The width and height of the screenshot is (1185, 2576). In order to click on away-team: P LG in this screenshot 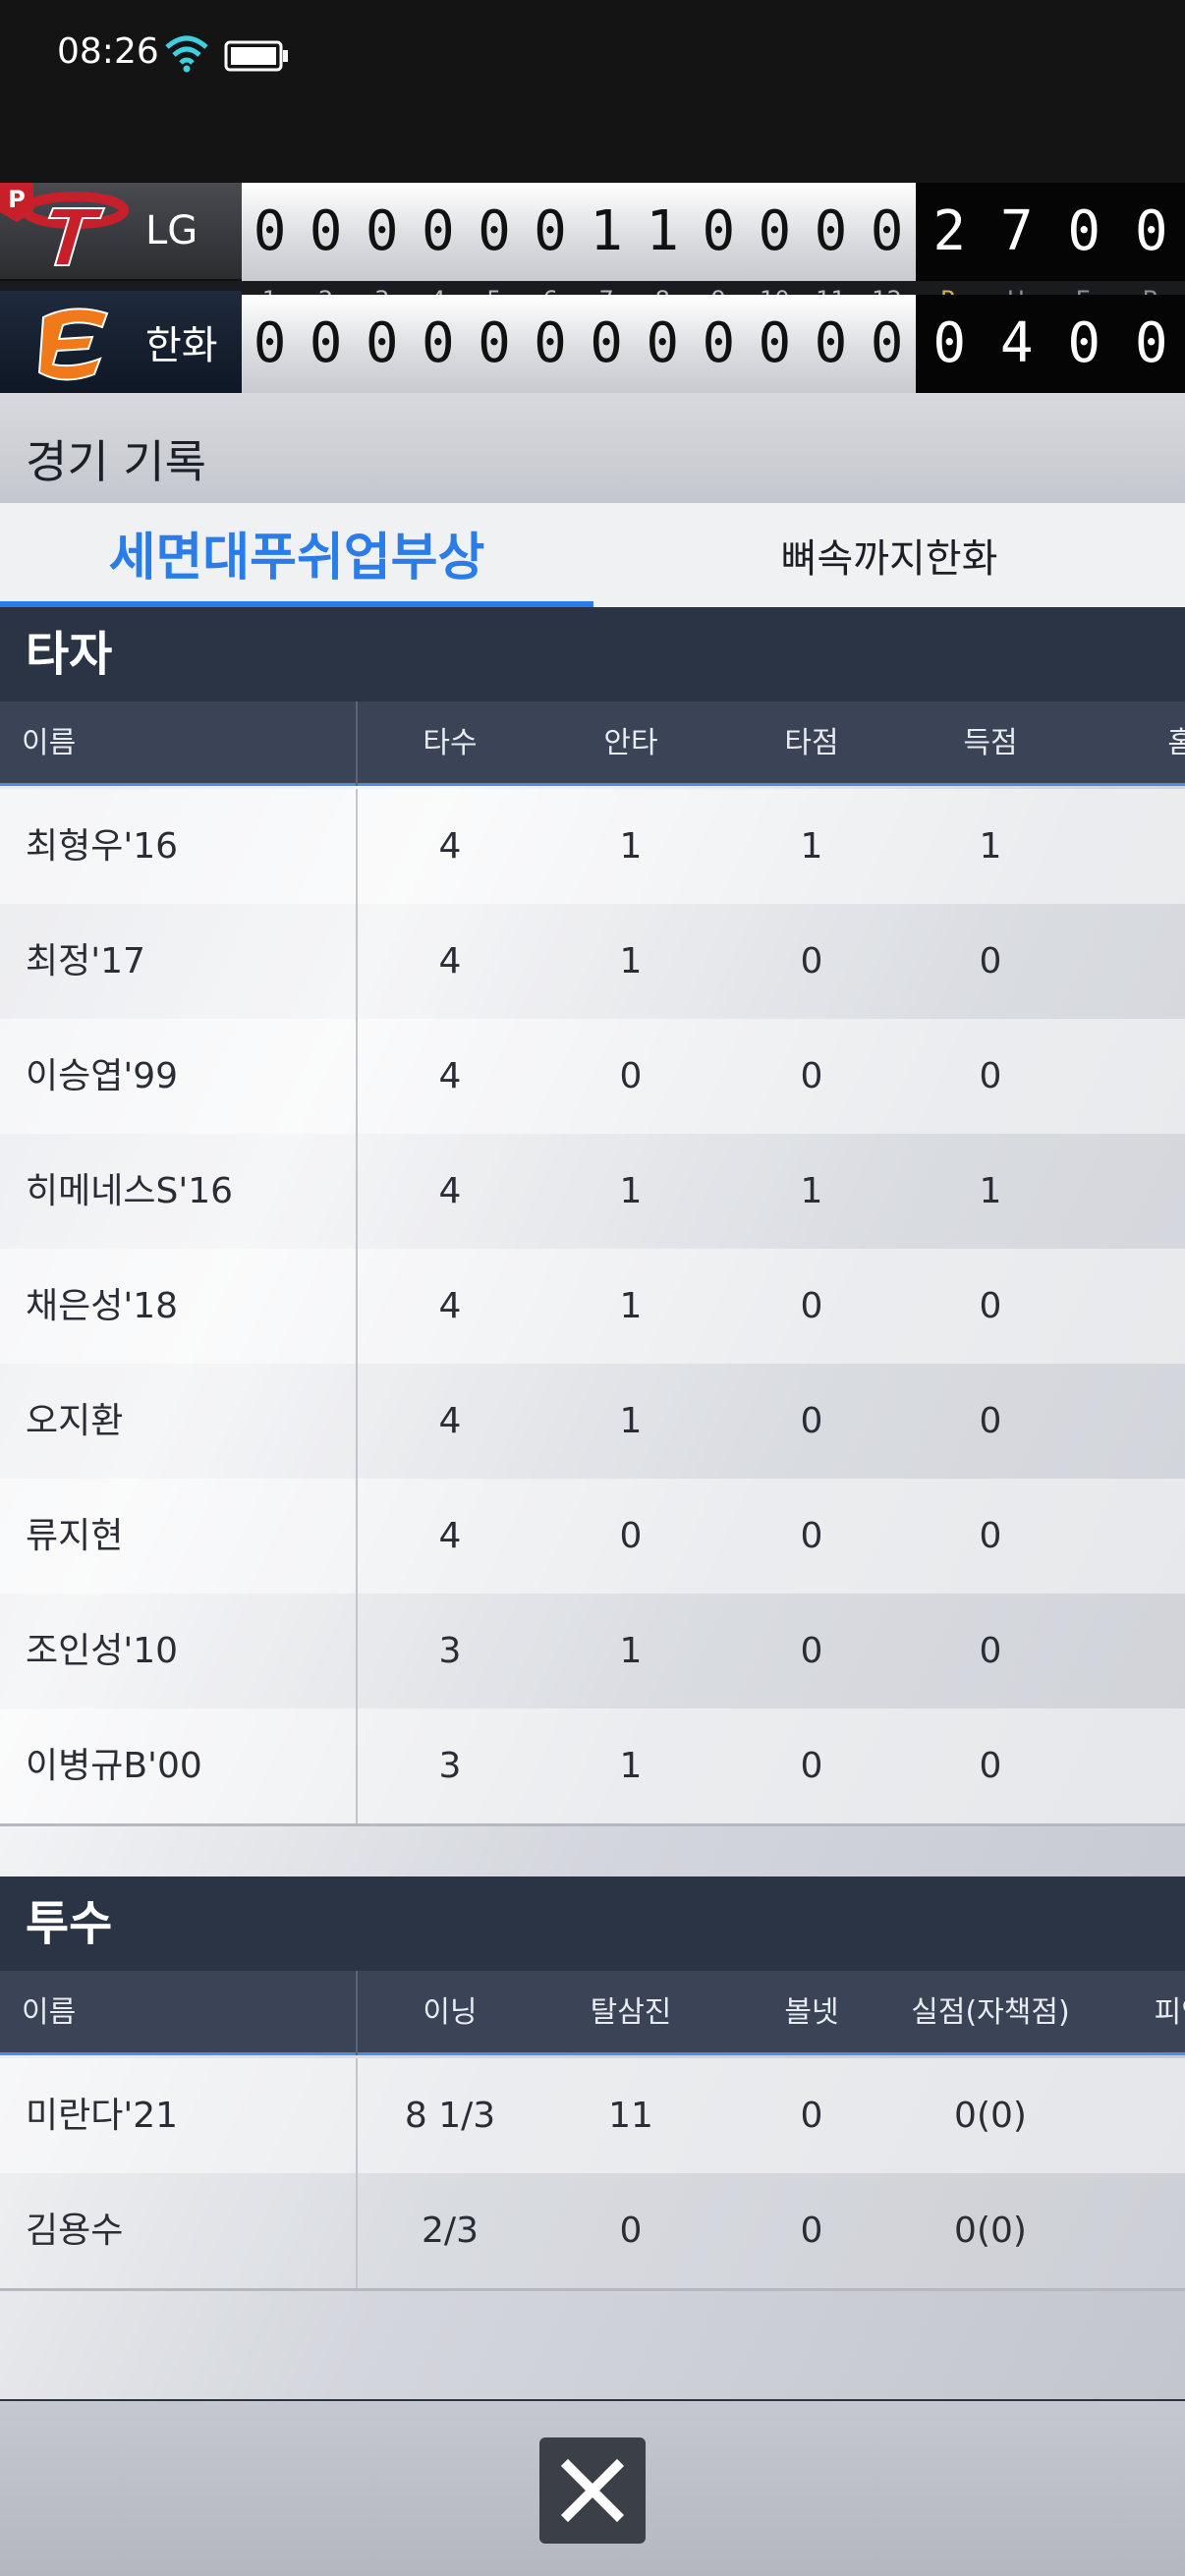, I will do `click(121, 232)`.